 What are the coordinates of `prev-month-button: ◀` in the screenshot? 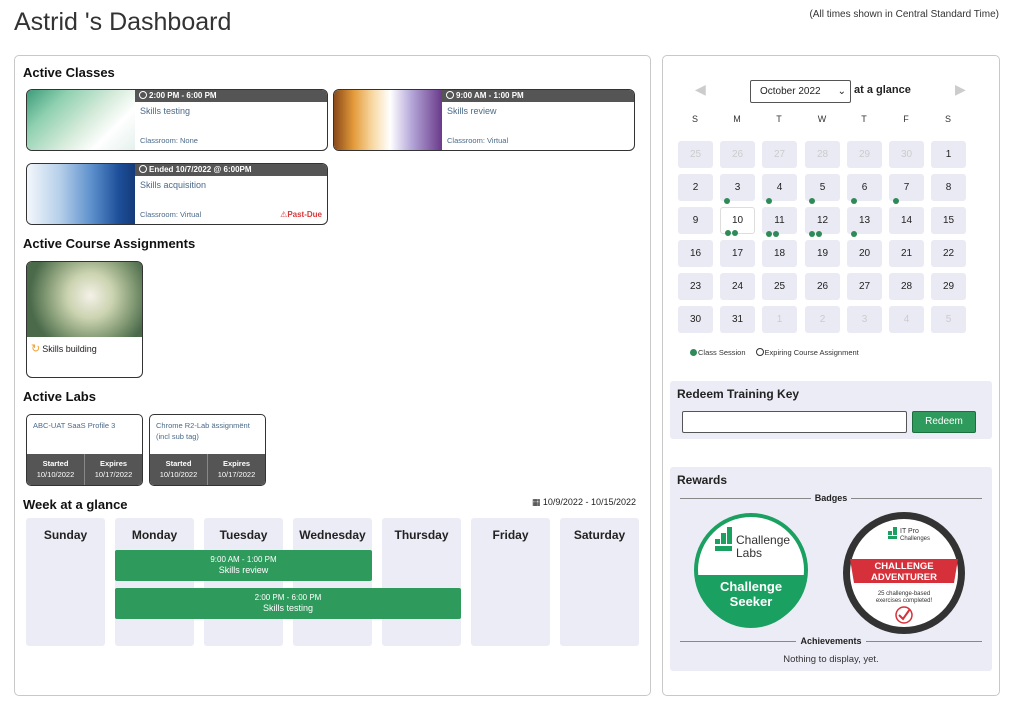 It's located at (700, 89).